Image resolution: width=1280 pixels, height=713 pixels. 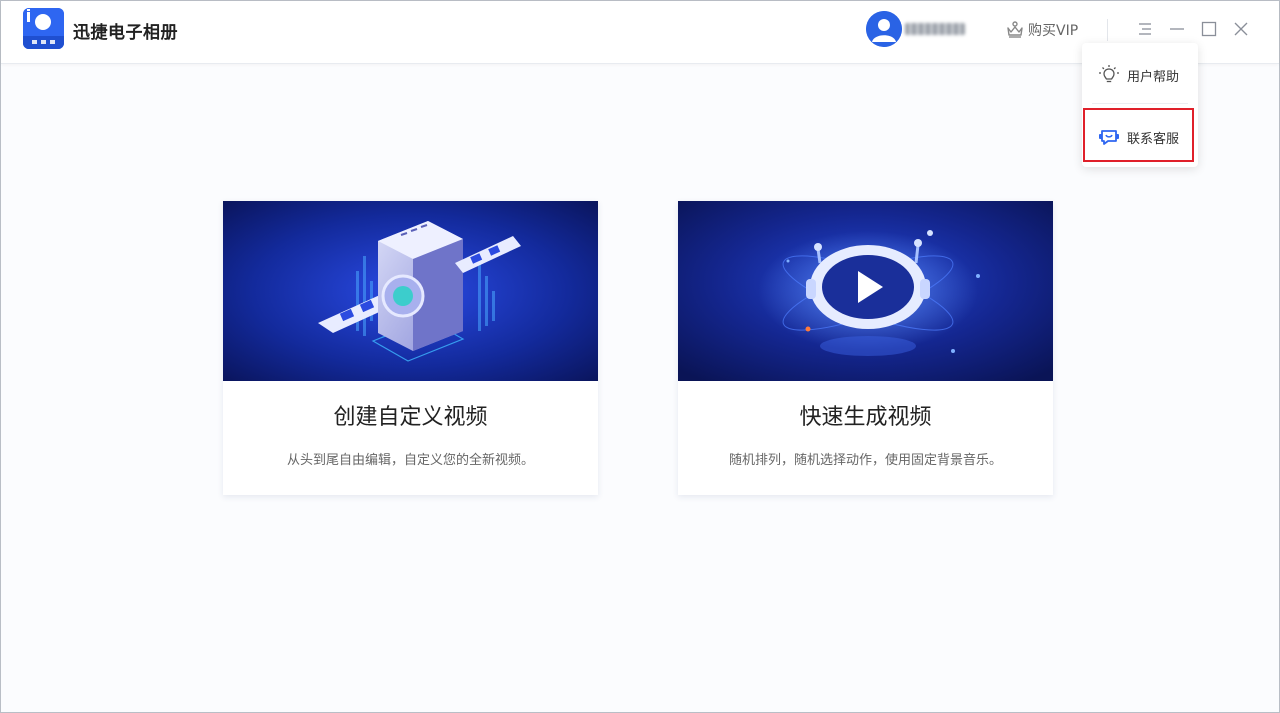 I want to click on maximize-button, so click(x=1209, y=29).